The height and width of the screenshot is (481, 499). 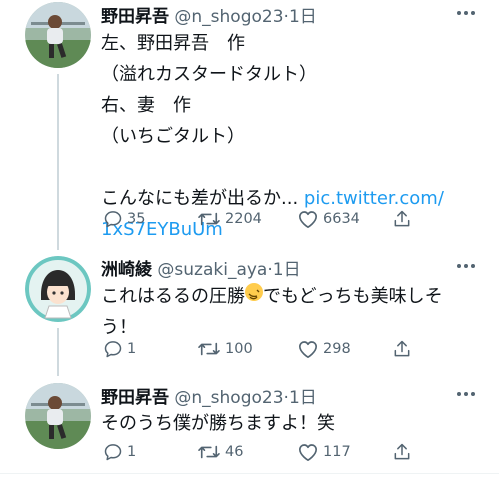 I want to click on like-button: 6634, so click(x=328, y=219).